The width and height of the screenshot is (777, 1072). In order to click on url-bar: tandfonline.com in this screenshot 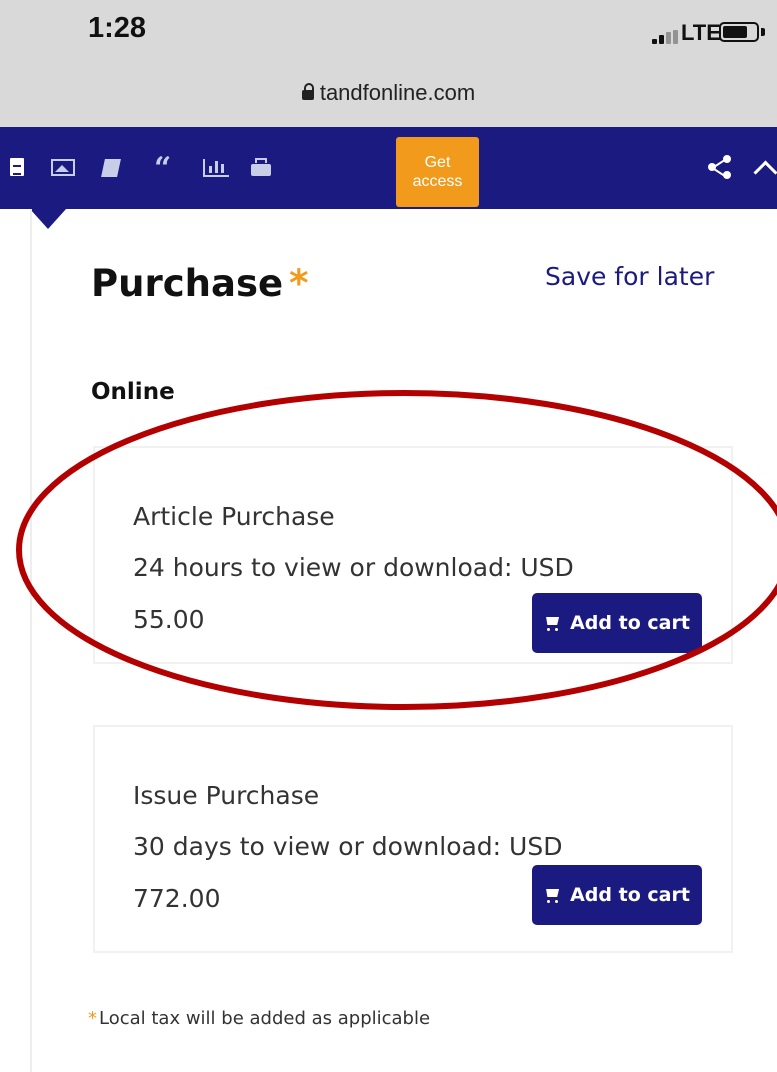, I will do `click(388, 93)`.